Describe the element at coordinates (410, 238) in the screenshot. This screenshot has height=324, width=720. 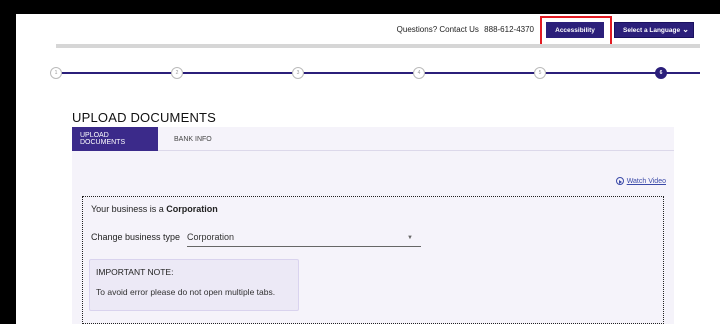
I see `caret-down-icon: ▼` at that location.